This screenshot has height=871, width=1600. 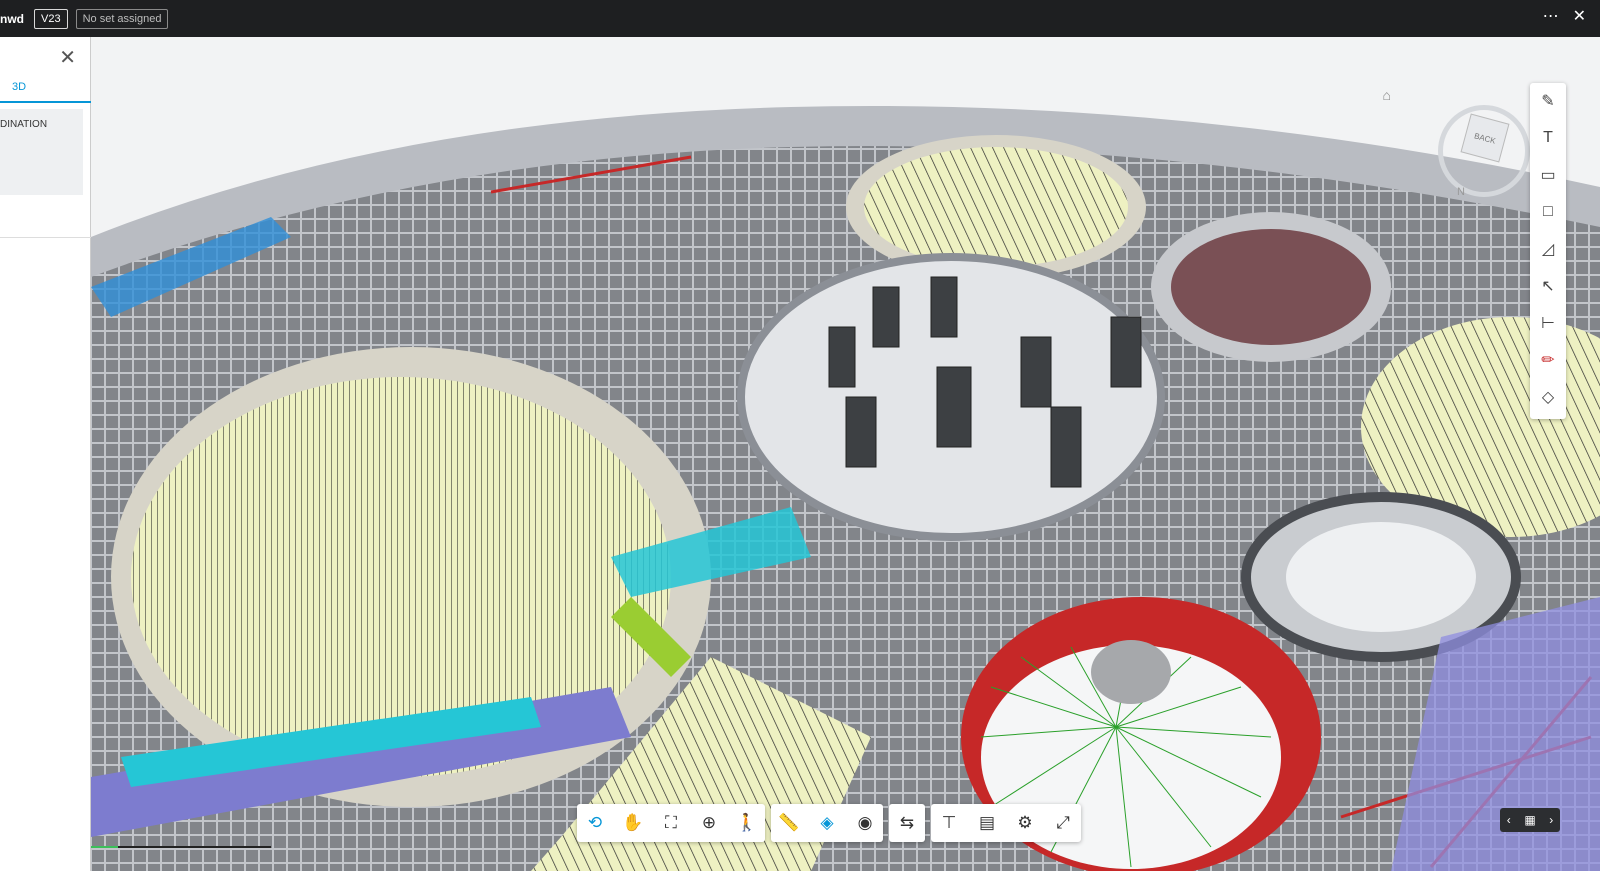 I want to click on share-icon: ⇆, so click(x=907, y=823).